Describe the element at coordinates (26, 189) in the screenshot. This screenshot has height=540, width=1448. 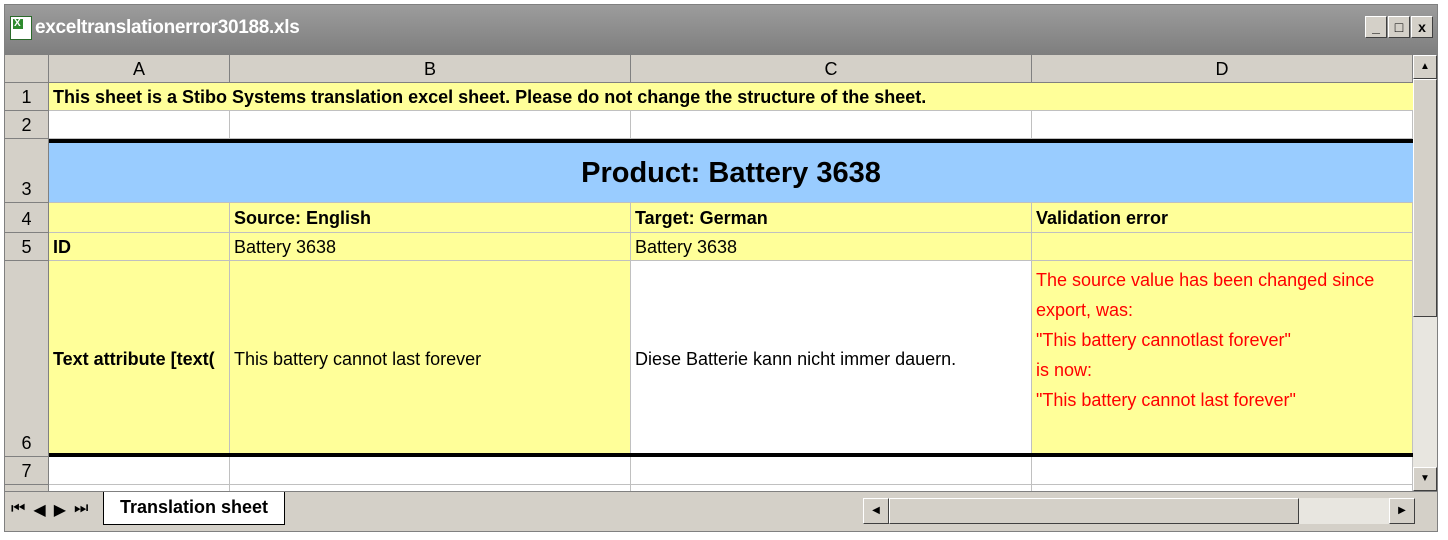
I see `row-number: 3` at that location.